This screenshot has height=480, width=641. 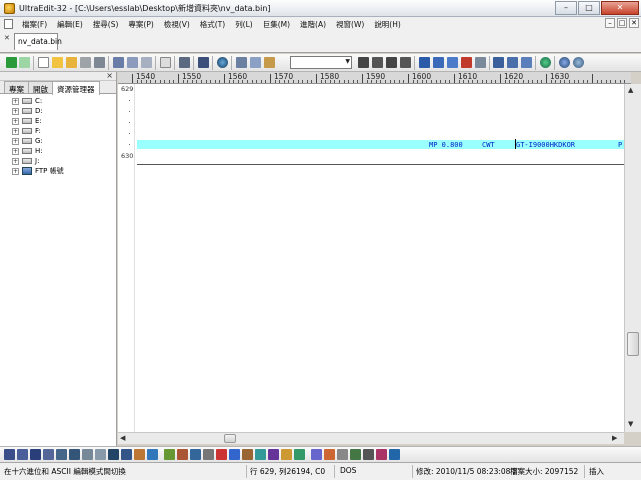 I want to click on preview-icon, so click(x=316, y=454).